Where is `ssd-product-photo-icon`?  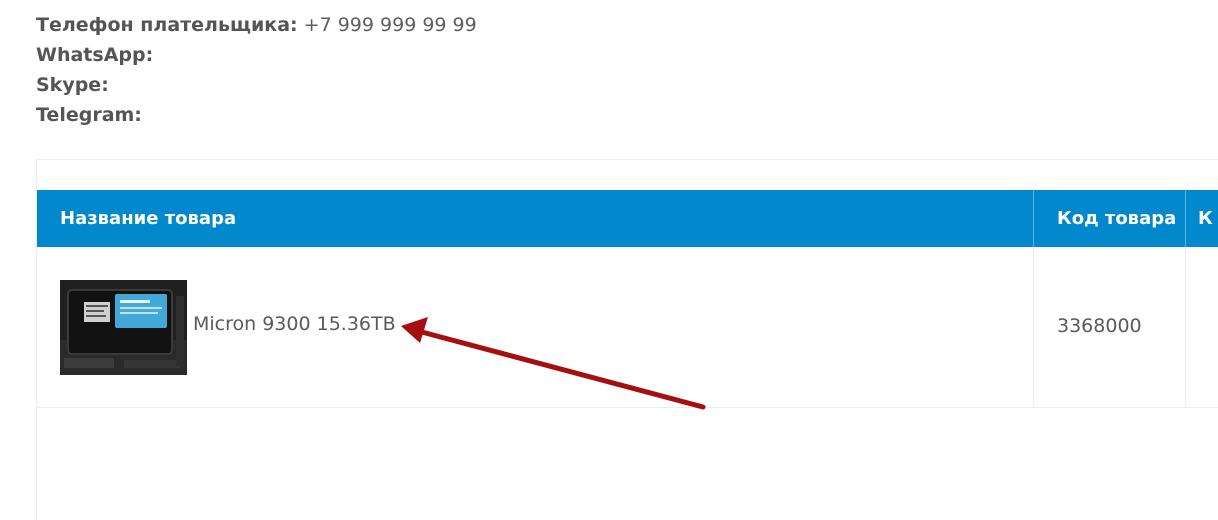 ssd-product-photo-icon is located at coordinates (123, 327).